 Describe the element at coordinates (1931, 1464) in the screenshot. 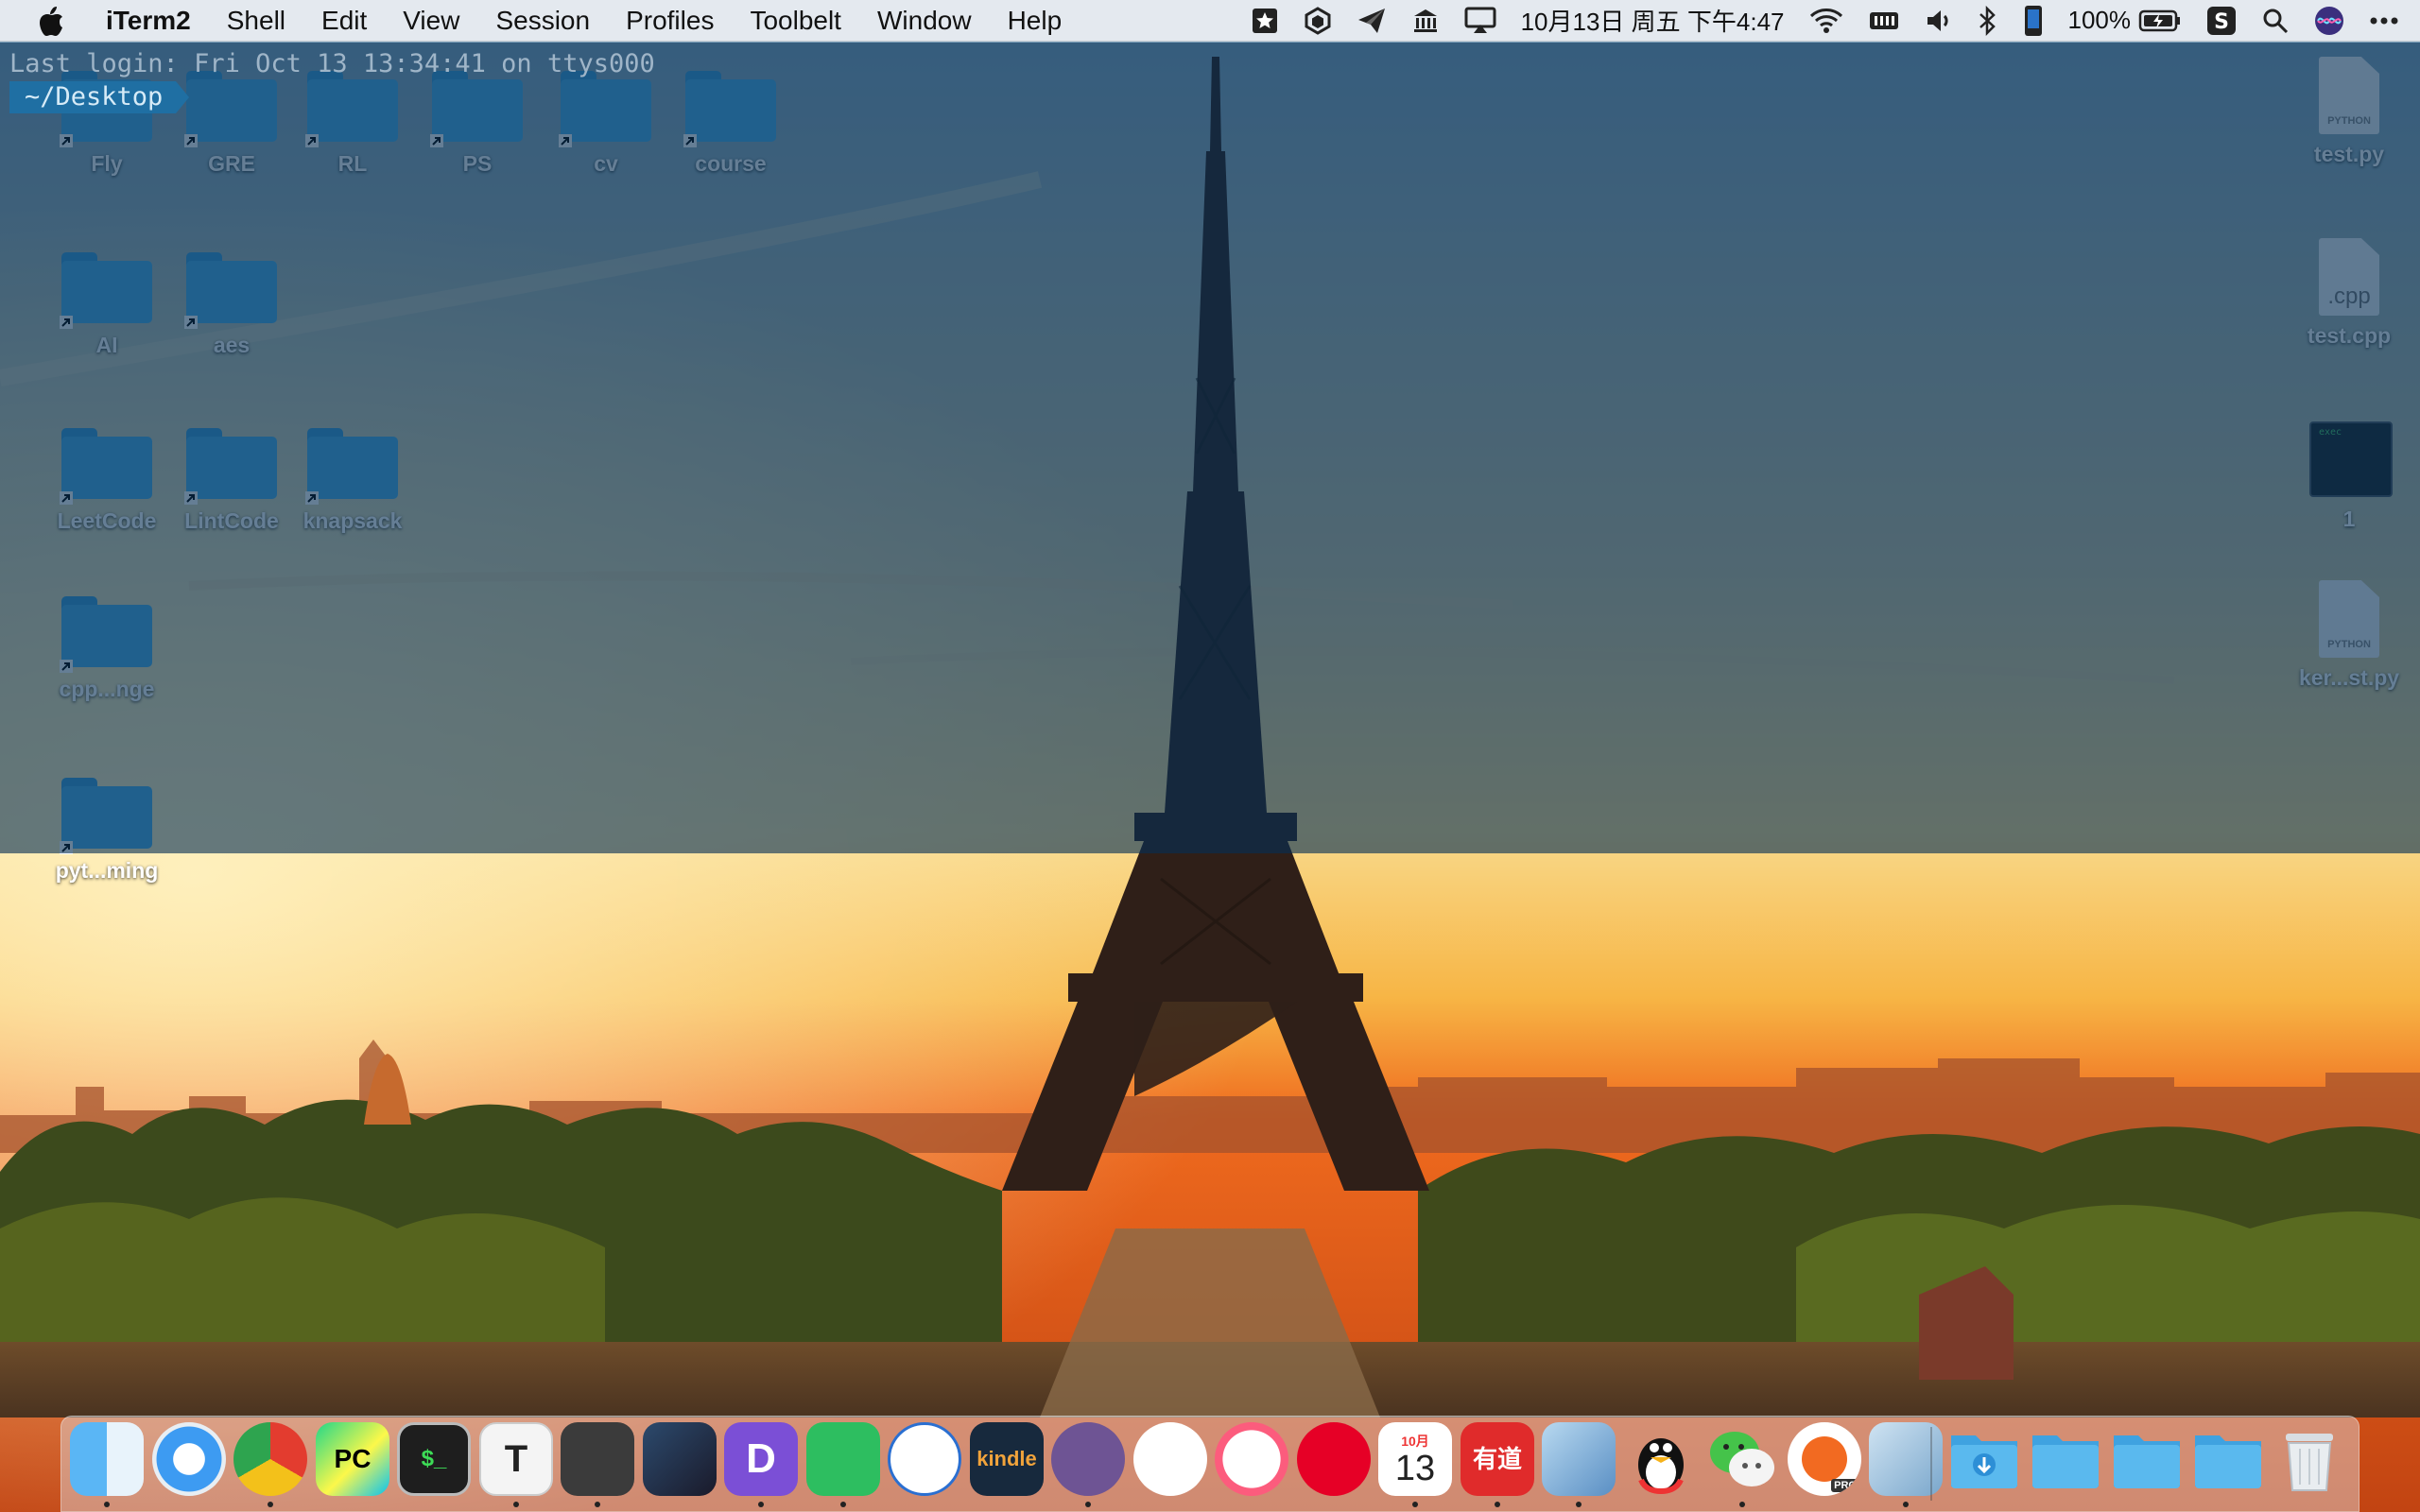

I see `dock-separator` at that location.